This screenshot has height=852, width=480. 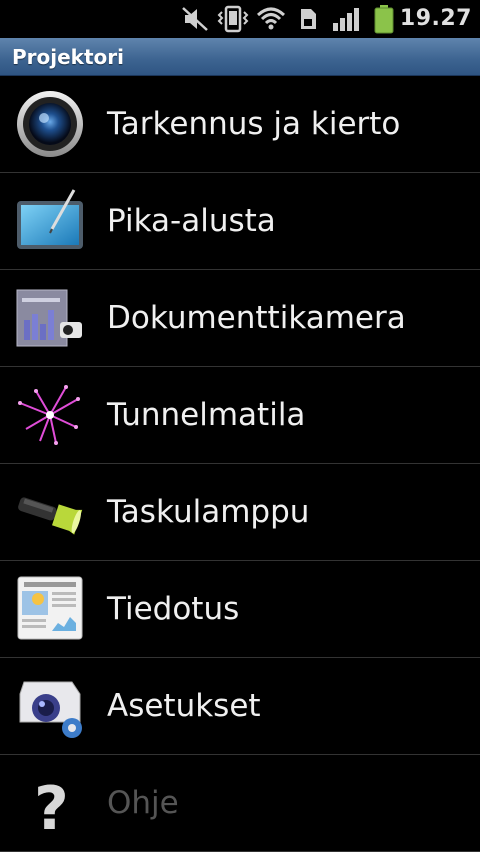 What do you see at coordinates (50, 124) in the screenshot?
I see `camera-lens-icon` at bounding box center [50, 124].